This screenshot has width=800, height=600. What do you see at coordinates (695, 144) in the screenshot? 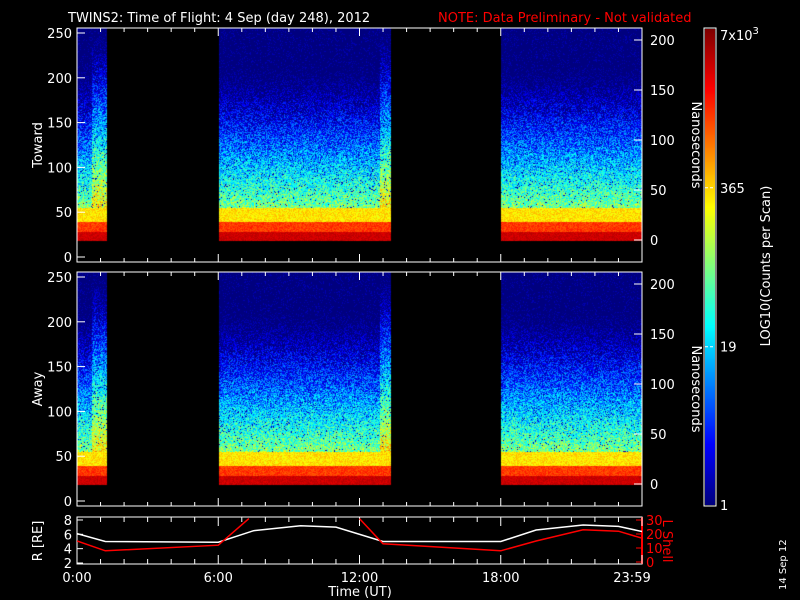
I see `toward-y2label: Nanoseconds` at bounding box center [695, 144].